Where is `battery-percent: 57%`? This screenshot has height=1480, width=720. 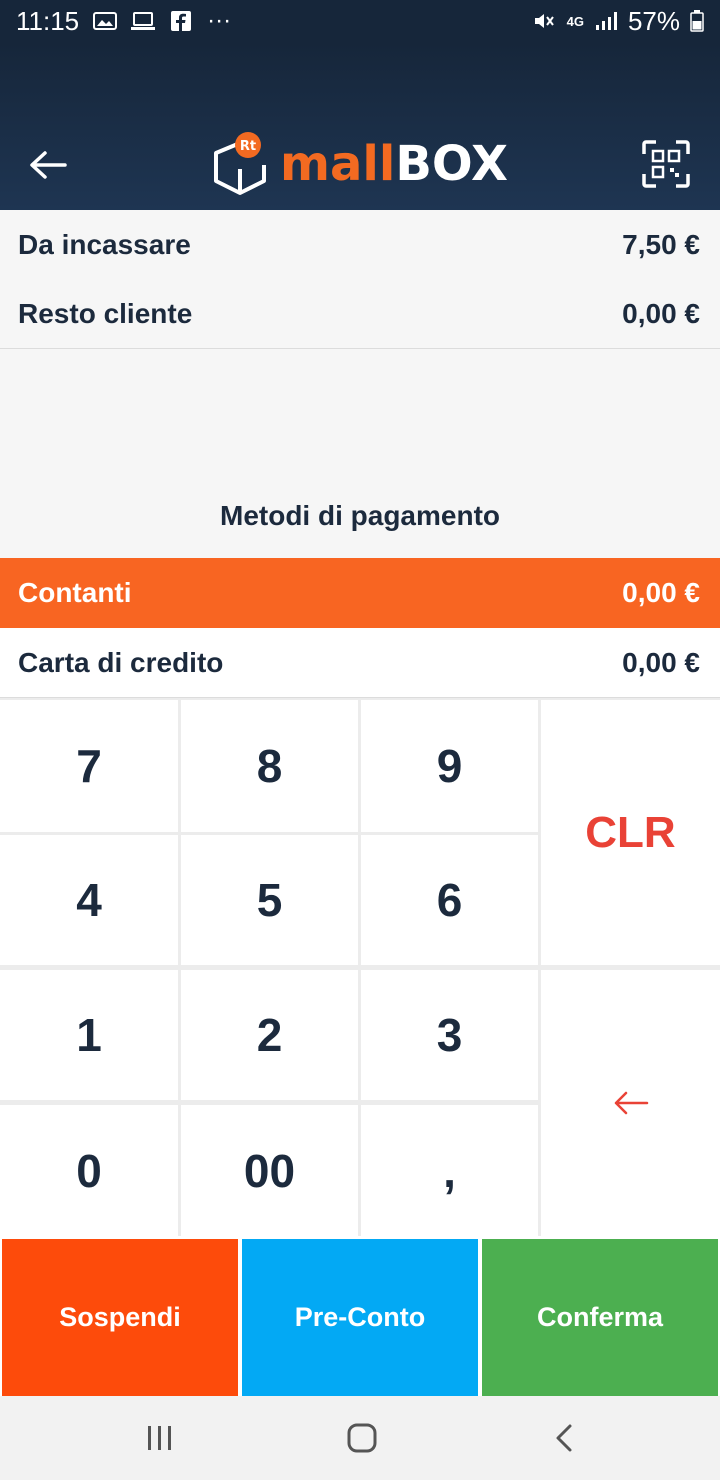
battery-percent: 57% is located at coordinates (653, 20).